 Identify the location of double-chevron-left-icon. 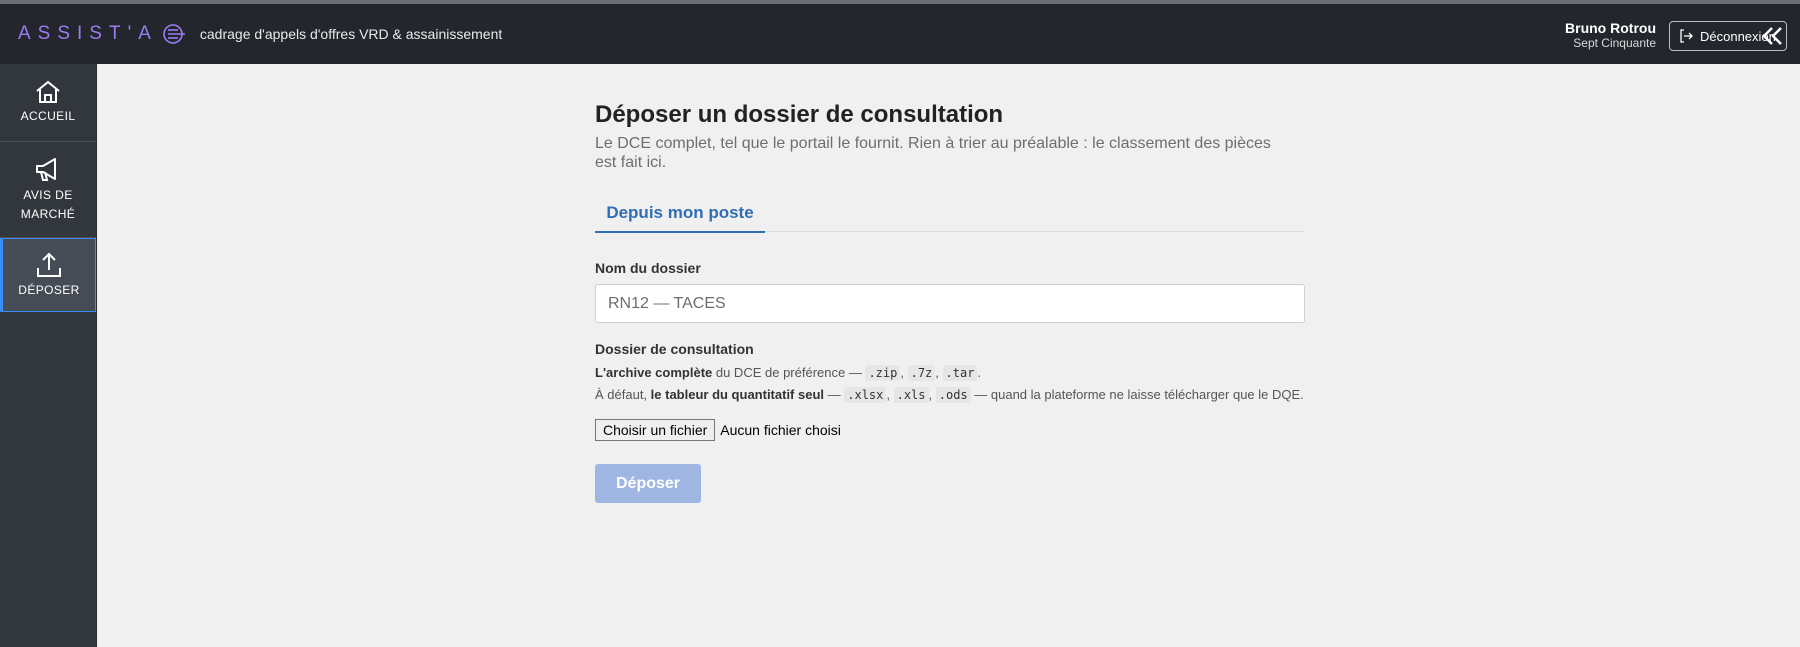
(1773, 36).